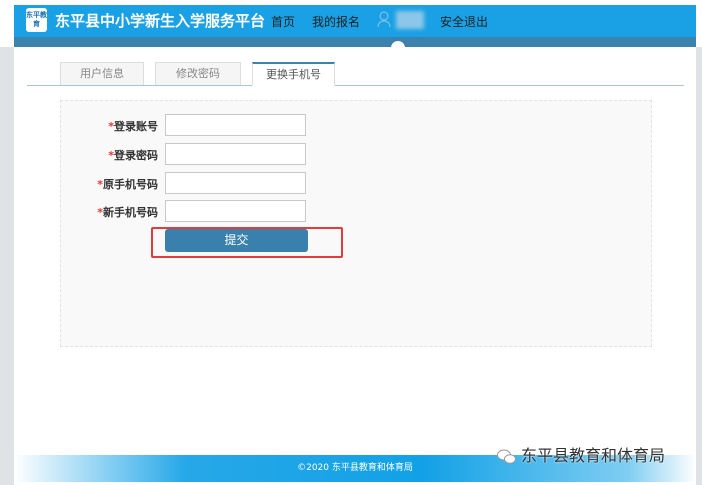 The height and width of the screenshot is (485, 702). What do you see at coordinates (355, 85) in the screenshot?
I see `tab-divider` at bounding box center [355, 85].